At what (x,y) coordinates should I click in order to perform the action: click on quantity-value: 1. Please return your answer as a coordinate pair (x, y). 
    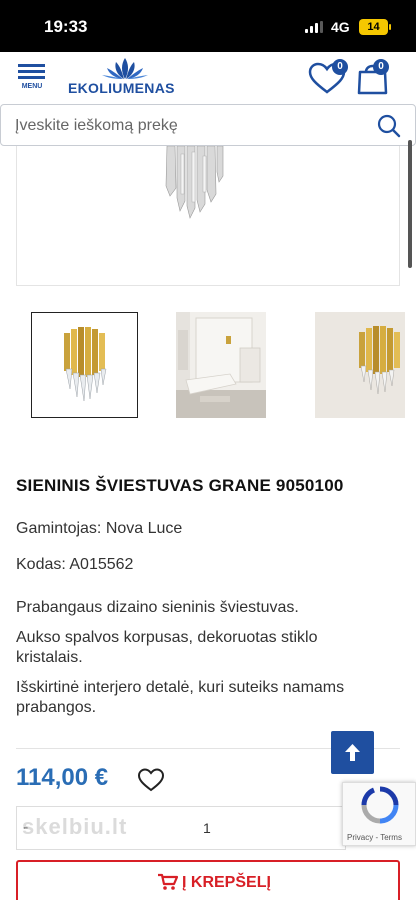
    Looking at the image, I should click on (207, 828).